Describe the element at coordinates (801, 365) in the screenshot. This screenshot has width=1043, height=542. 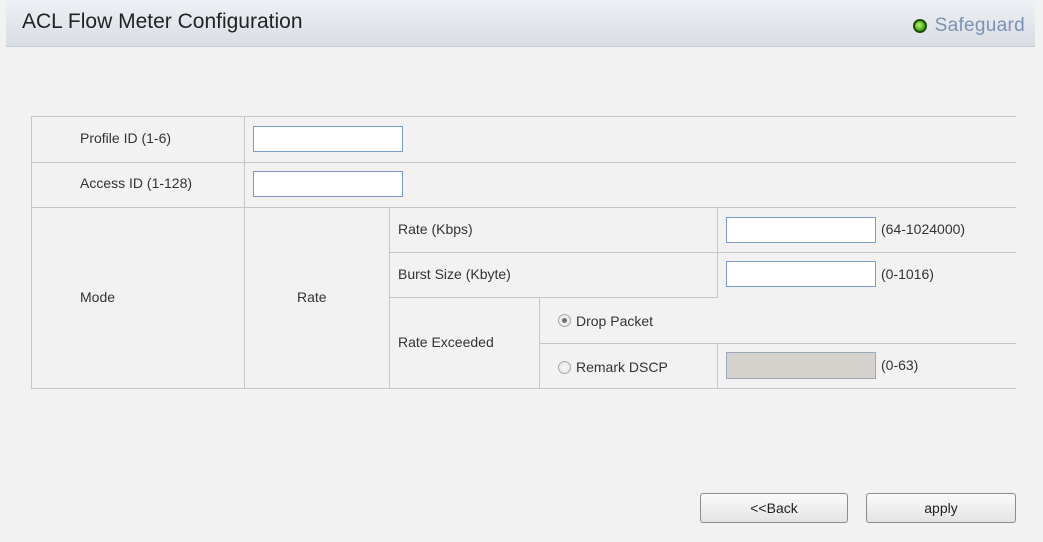
I see `remark-dscp-input` at that location.